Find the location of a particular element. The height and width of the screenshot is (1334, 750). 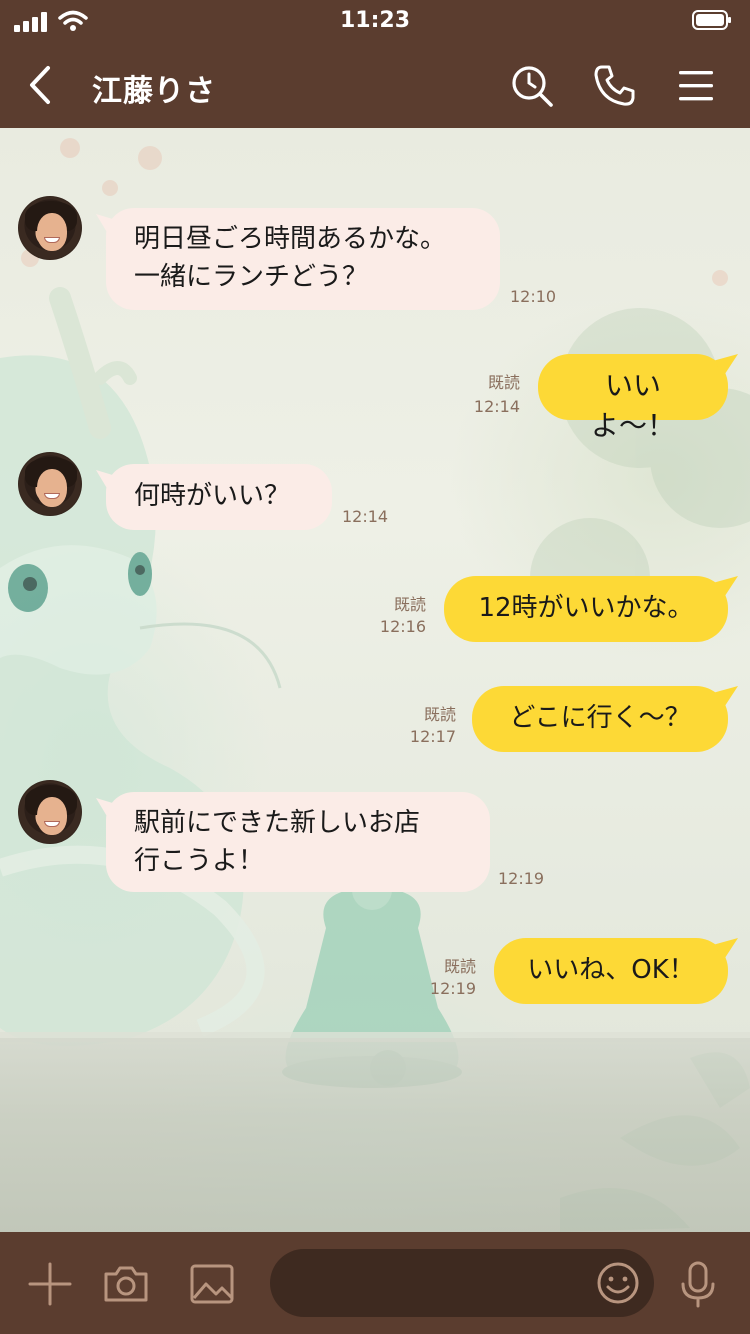

message-time: 12:17 is located at coordinates (432, 736).